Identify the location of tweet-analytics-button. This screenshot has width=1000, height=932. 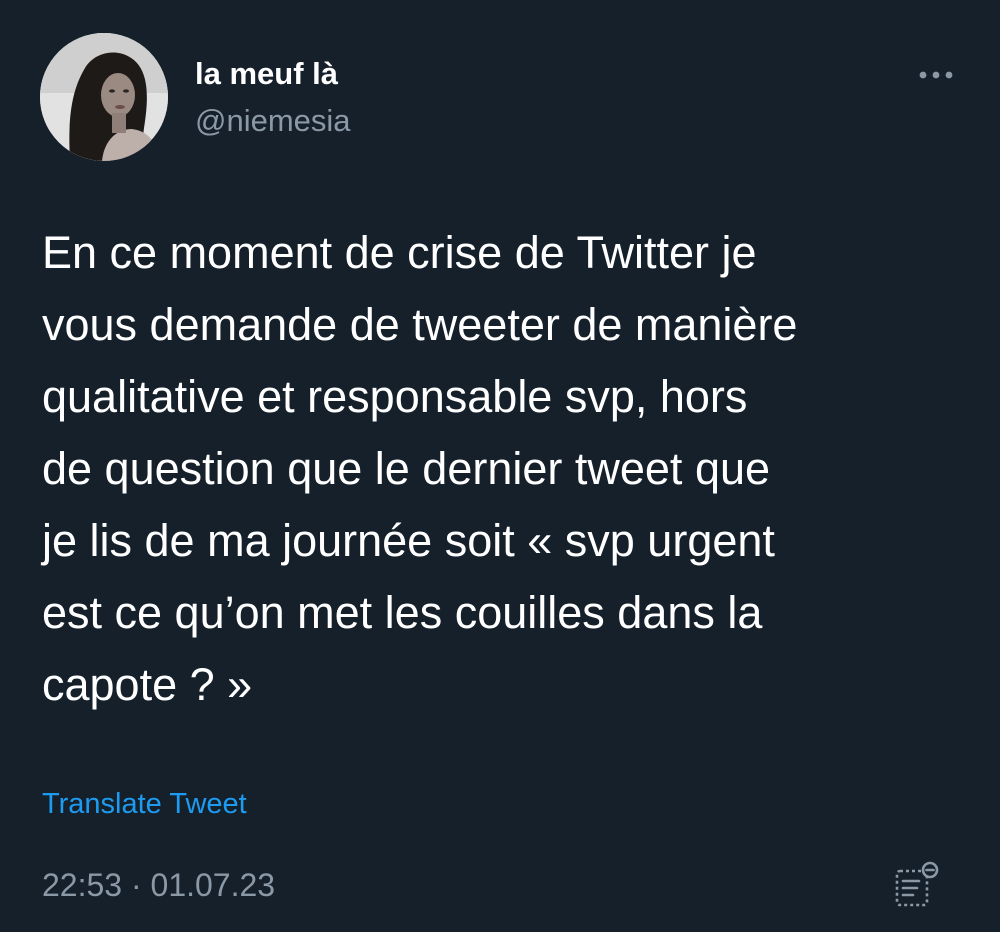
(918, 884).